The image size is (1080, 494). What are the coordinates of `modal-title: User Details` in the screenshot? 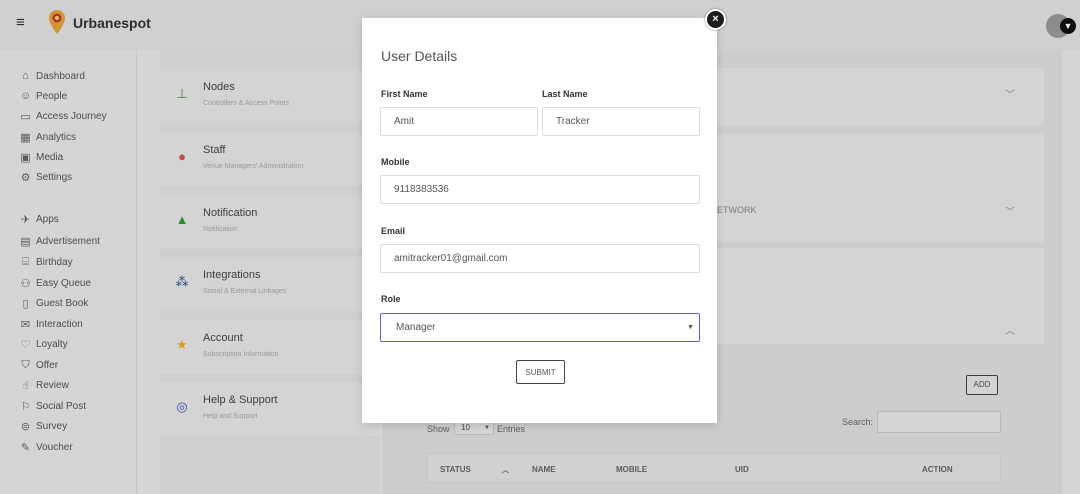 It's located at (419, 56).